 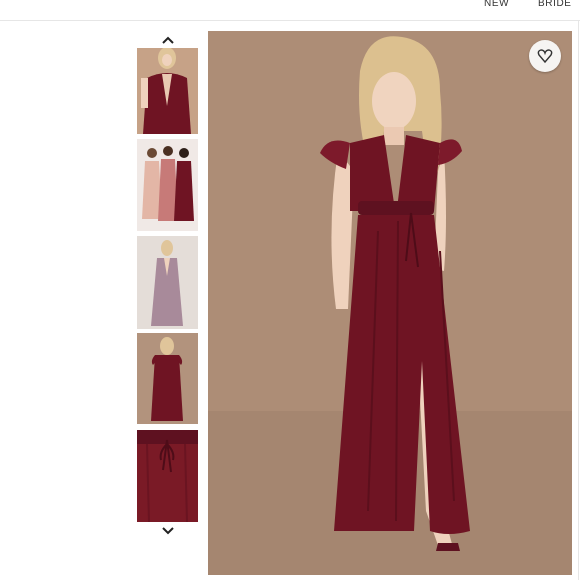 What do you see at coordinates (168, 530) in the screenshot?
I see `chevron-down-icon` at bounding box center [168, 530].